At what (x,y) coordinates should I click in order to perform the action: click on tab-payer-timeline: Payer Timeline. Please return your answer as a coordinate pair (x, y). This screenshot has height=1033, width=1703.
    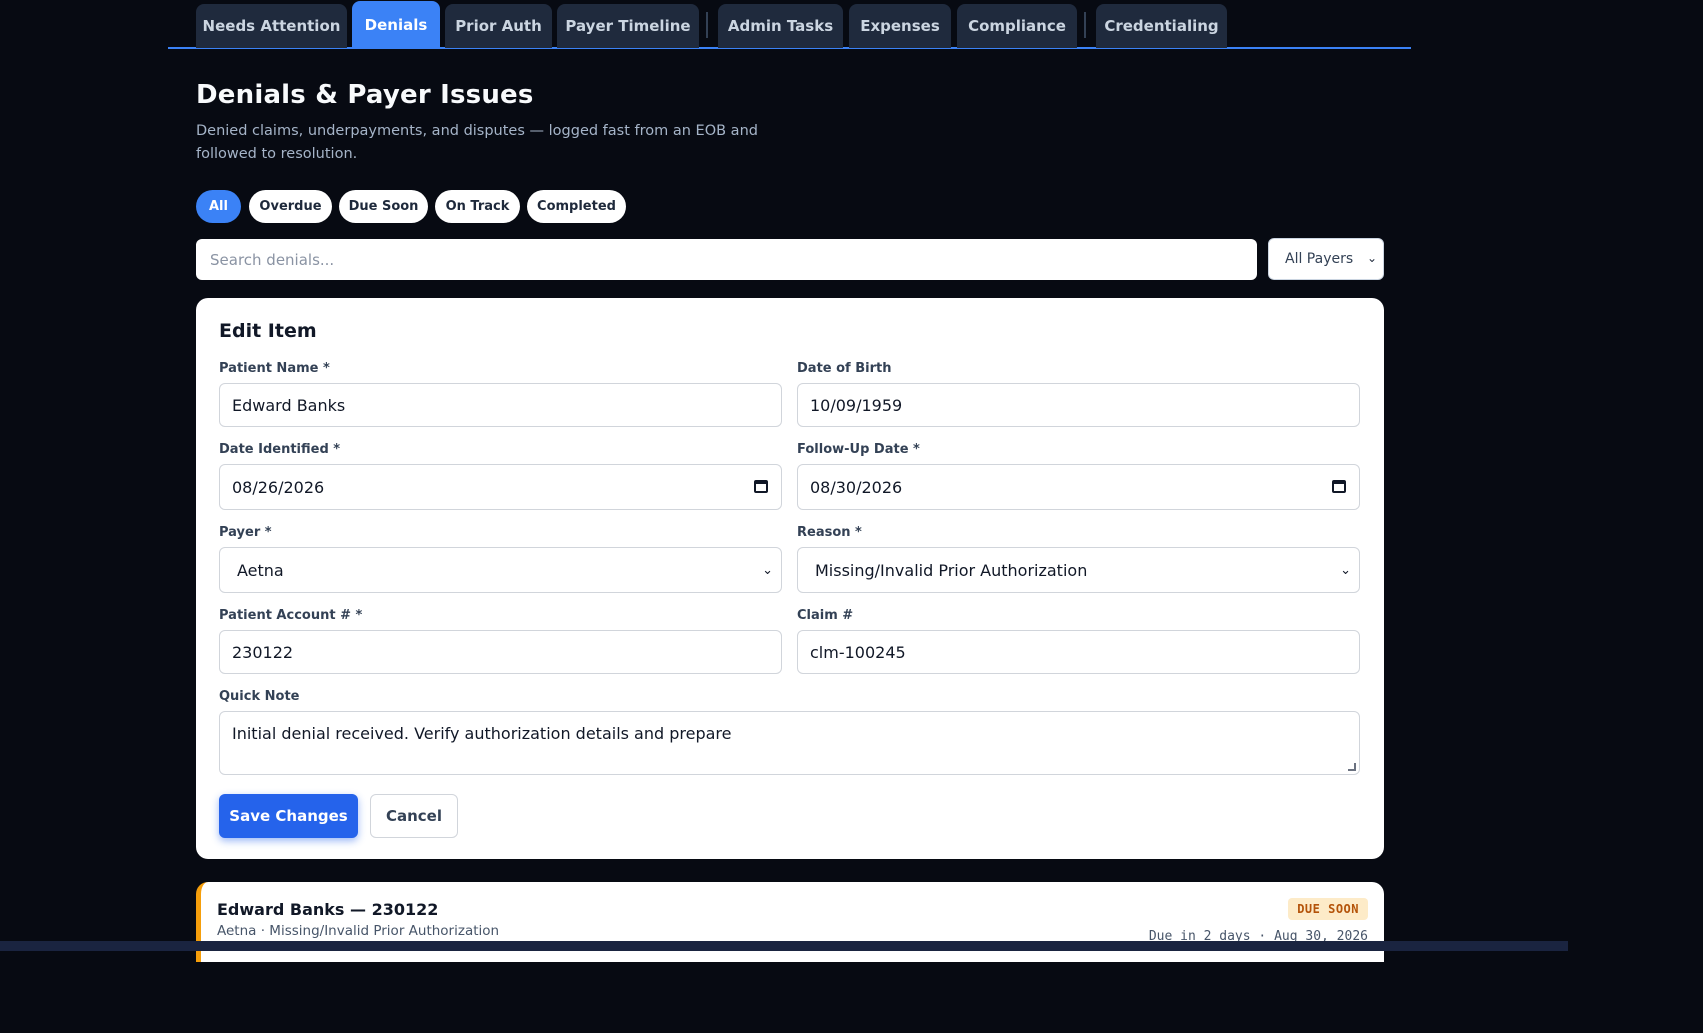
    Looking at the image, I should click on (628, 26).